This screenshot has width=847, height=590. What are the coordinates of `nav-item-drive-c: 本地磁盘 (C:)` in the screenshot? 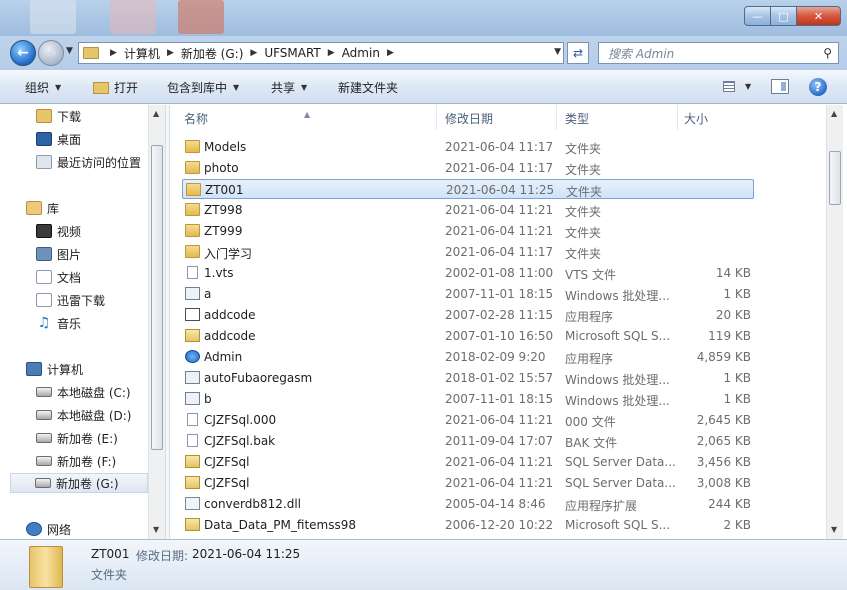 It's located at (83, 392).